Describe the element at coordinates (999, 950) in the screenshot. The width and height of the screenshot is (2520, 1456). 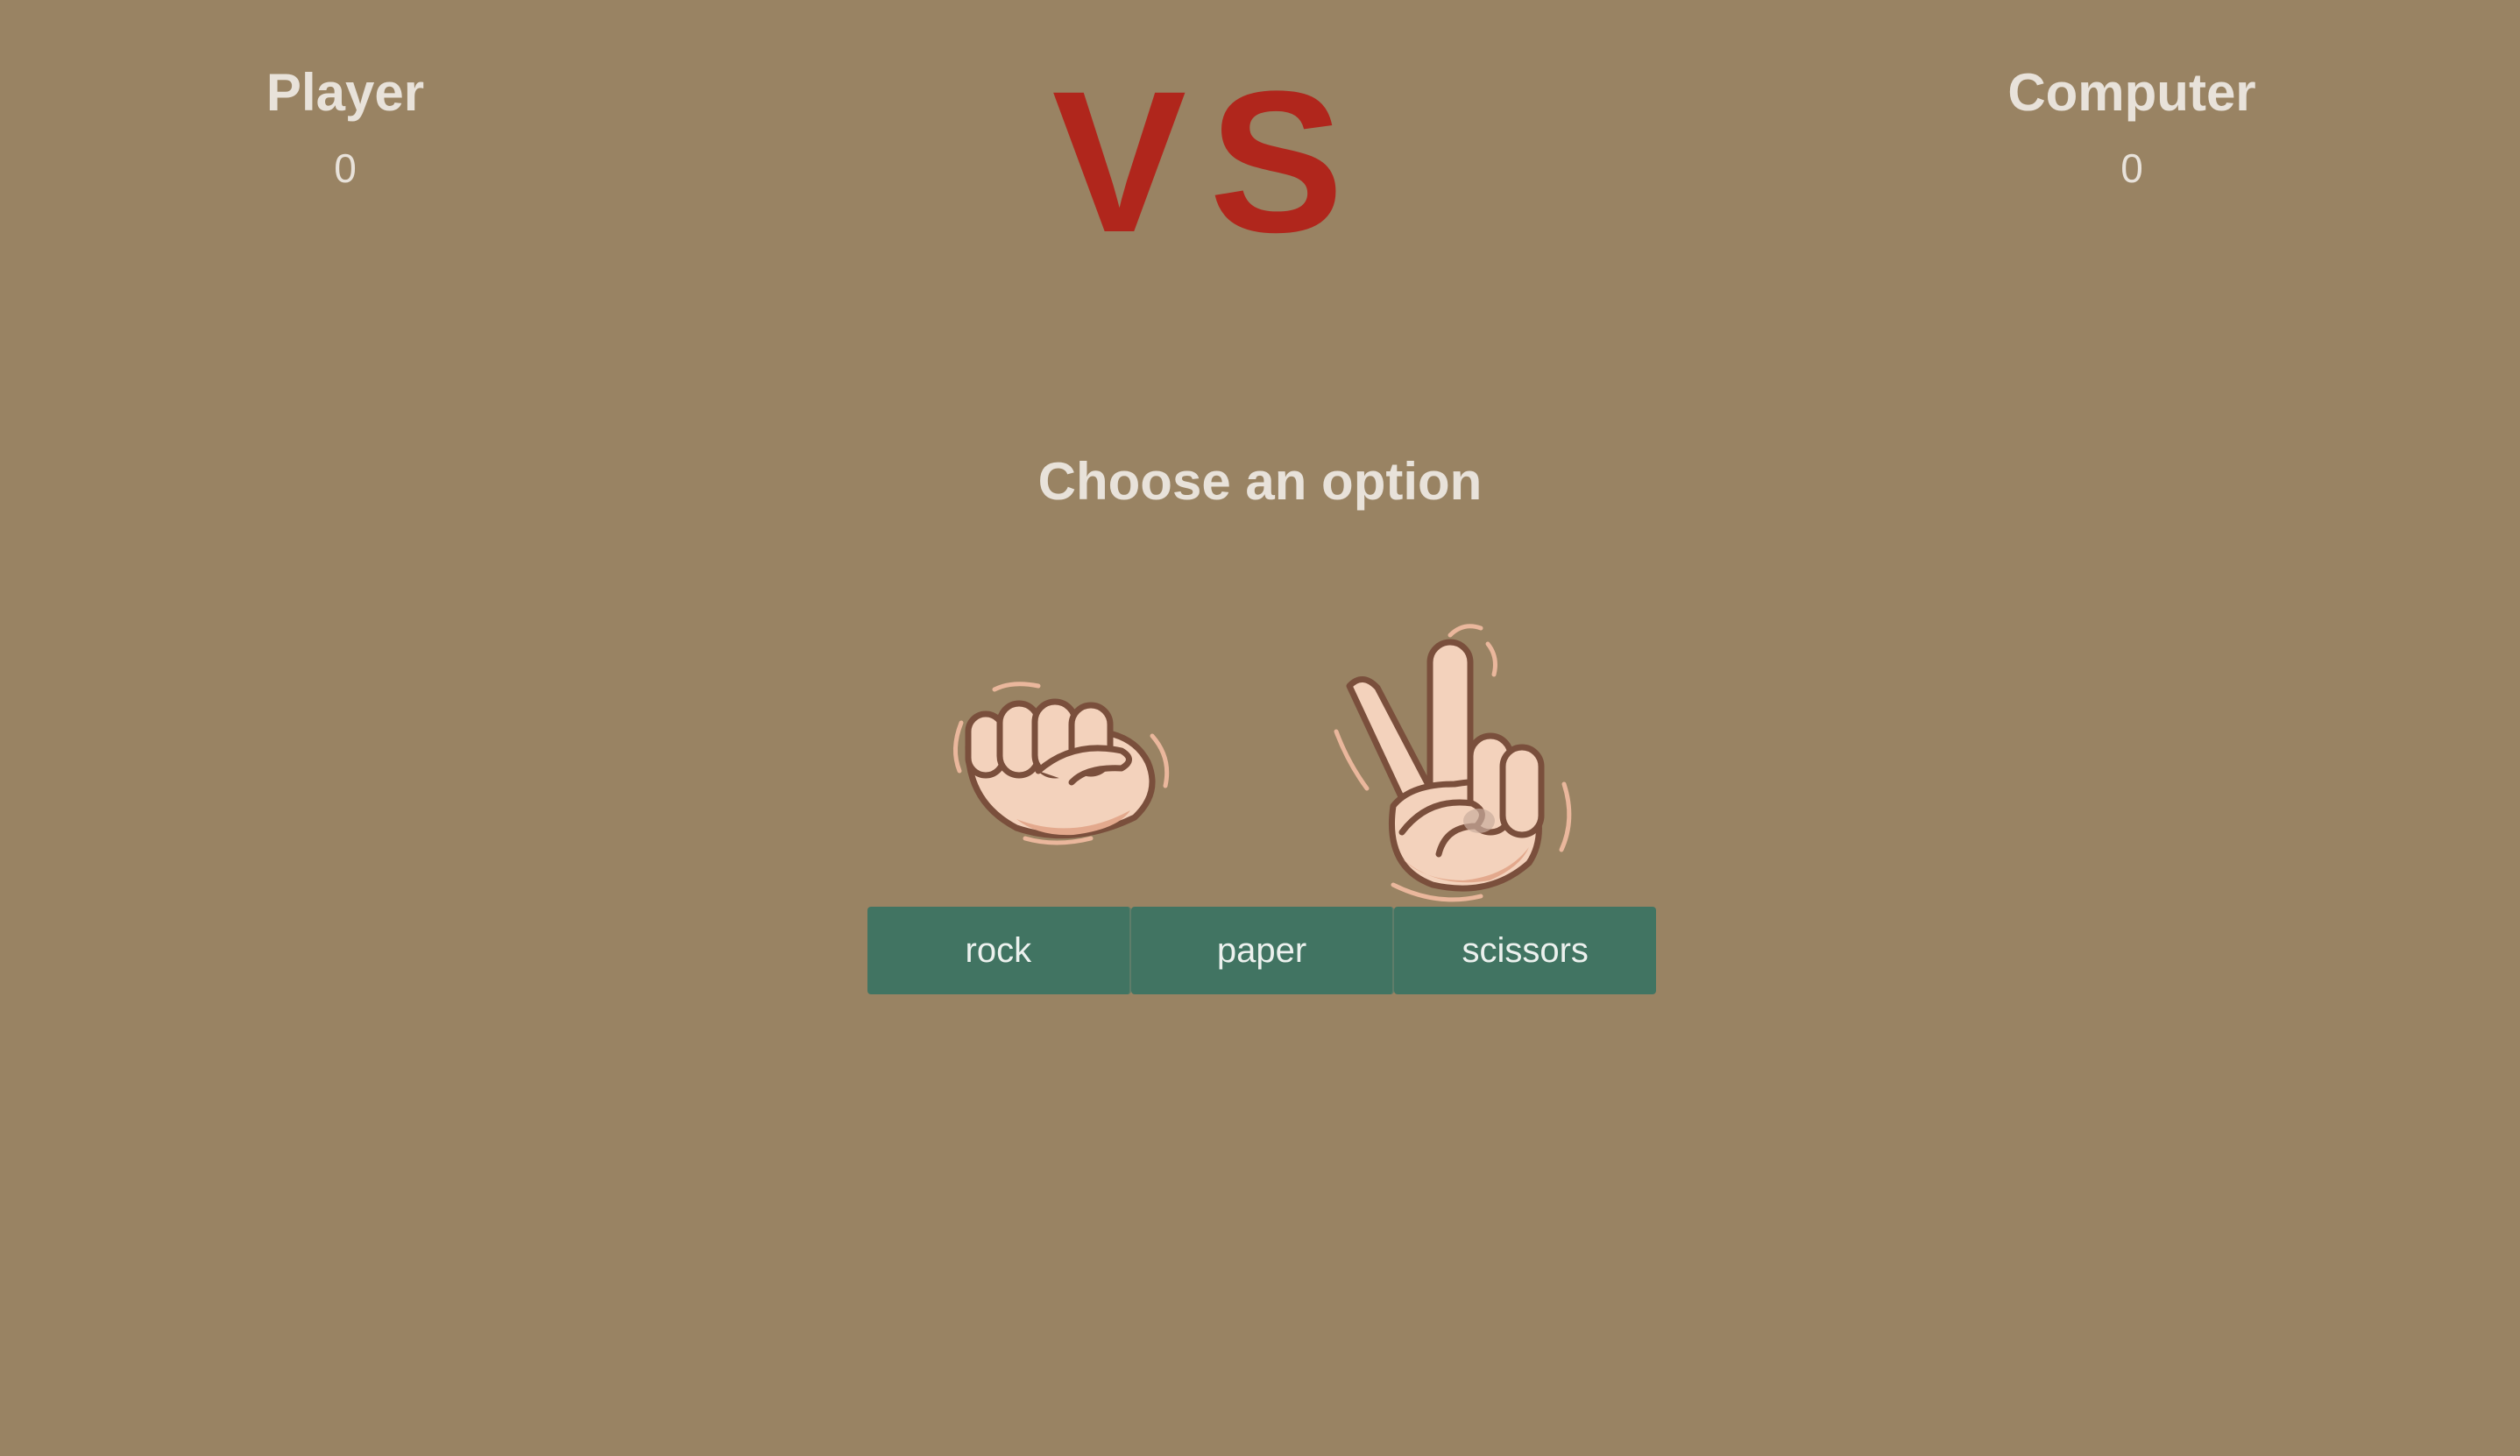
I see `rock-button: rock` at that location.